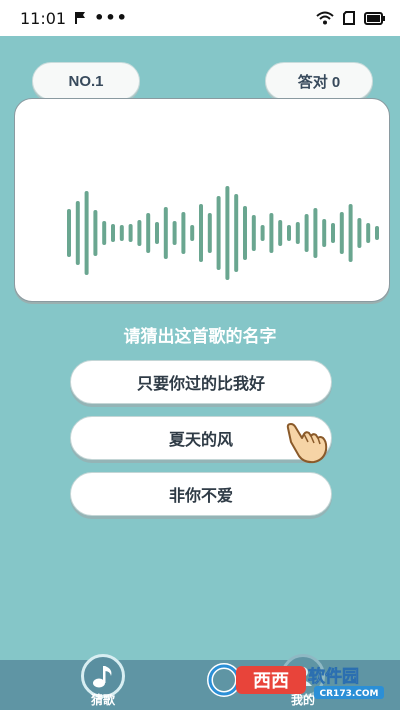  Describe the element at coordinates (297, 680) in the screenshot. I see `watermark-logo: 西西 软件园 CR173.COM` at that location.